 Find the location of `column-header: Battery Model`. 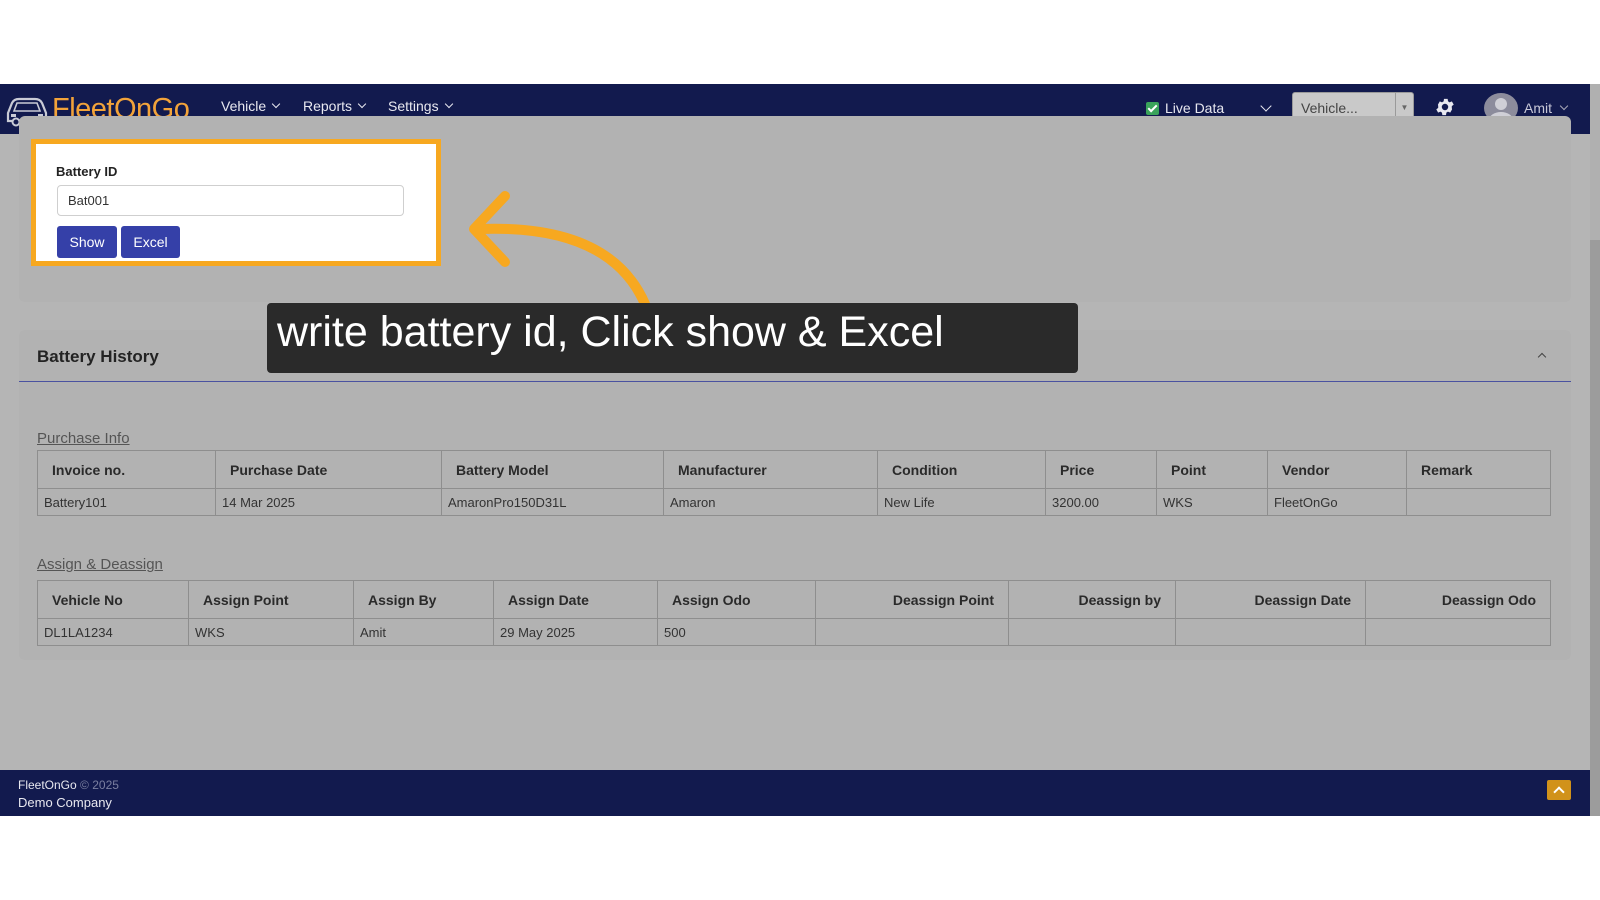

column-header: Battery Model is located at coordinates (552, 469).